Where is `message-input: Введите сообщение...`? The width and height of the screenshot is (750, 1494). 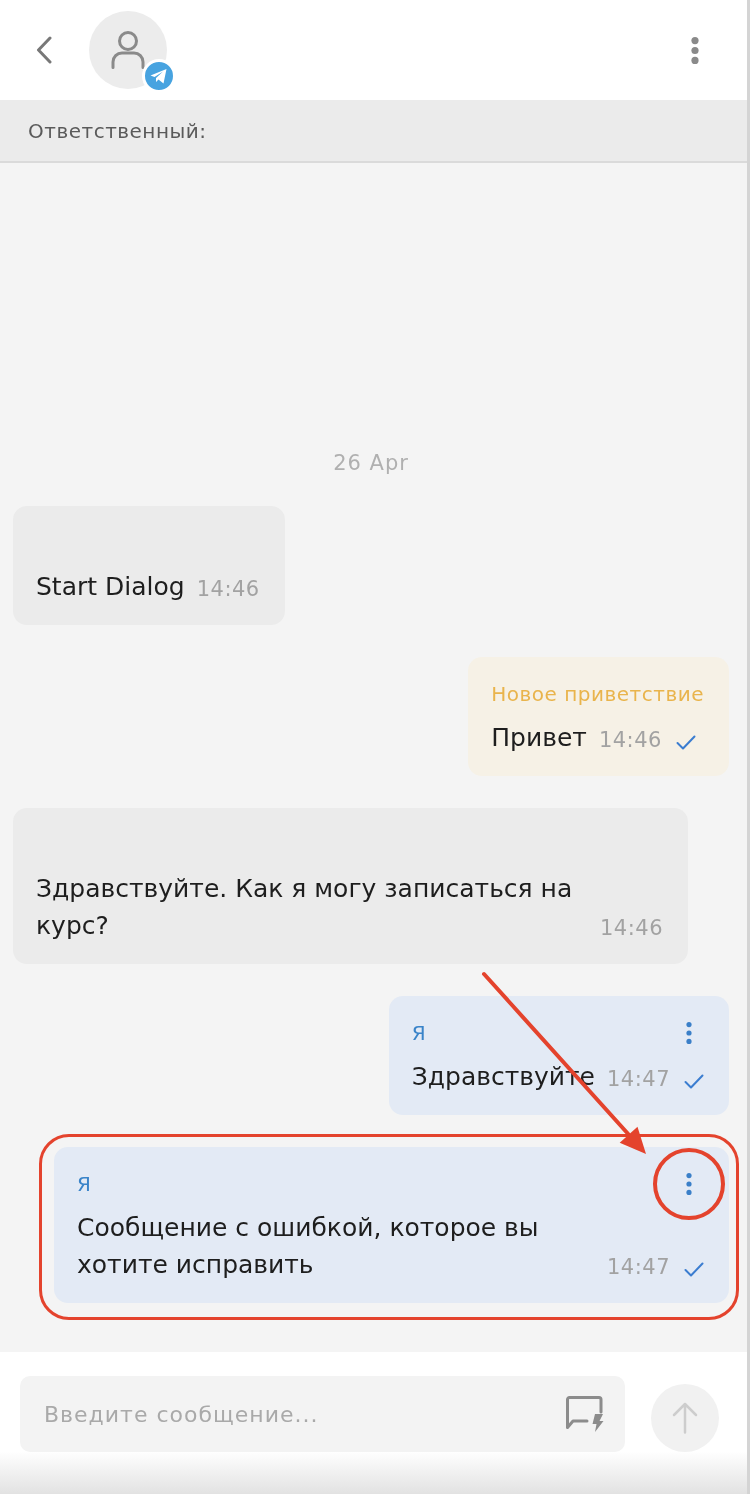 message-input: Введите сообщение... is located at coordinates (322, 1414).